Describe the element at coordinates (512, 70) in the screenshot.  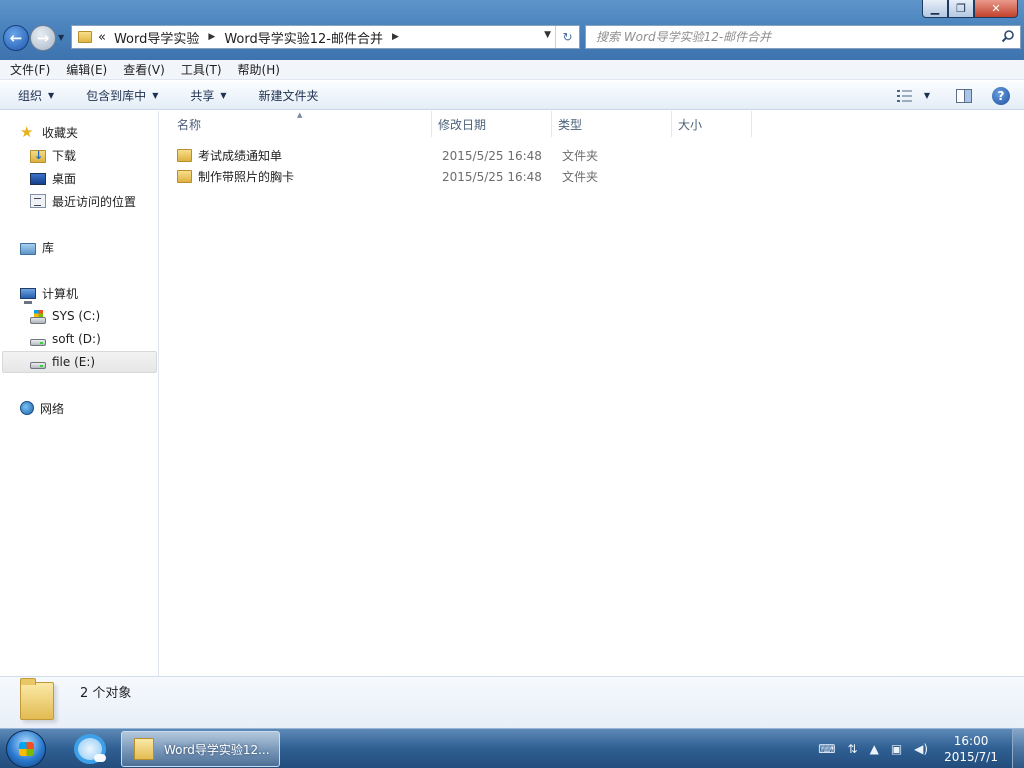
I see `menu-bar: 文件(F) 编辑(E) 查看(V) 工具(T) 帮助(H)` at that location.